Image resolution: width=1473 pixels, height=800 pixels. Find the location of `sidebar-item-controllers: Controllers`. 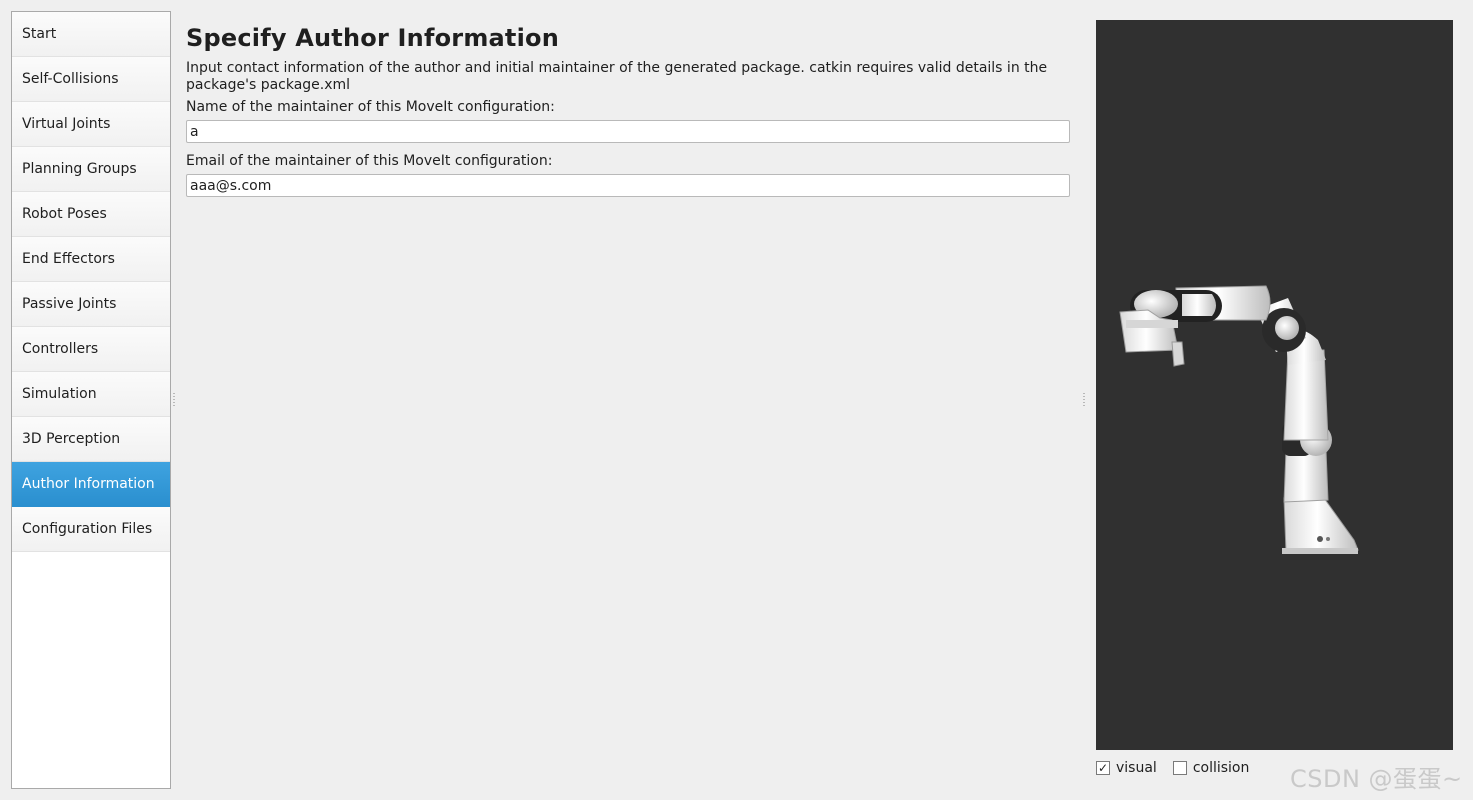

sidebar-item-controllers: Controllers is located at coordinates (91, 349).